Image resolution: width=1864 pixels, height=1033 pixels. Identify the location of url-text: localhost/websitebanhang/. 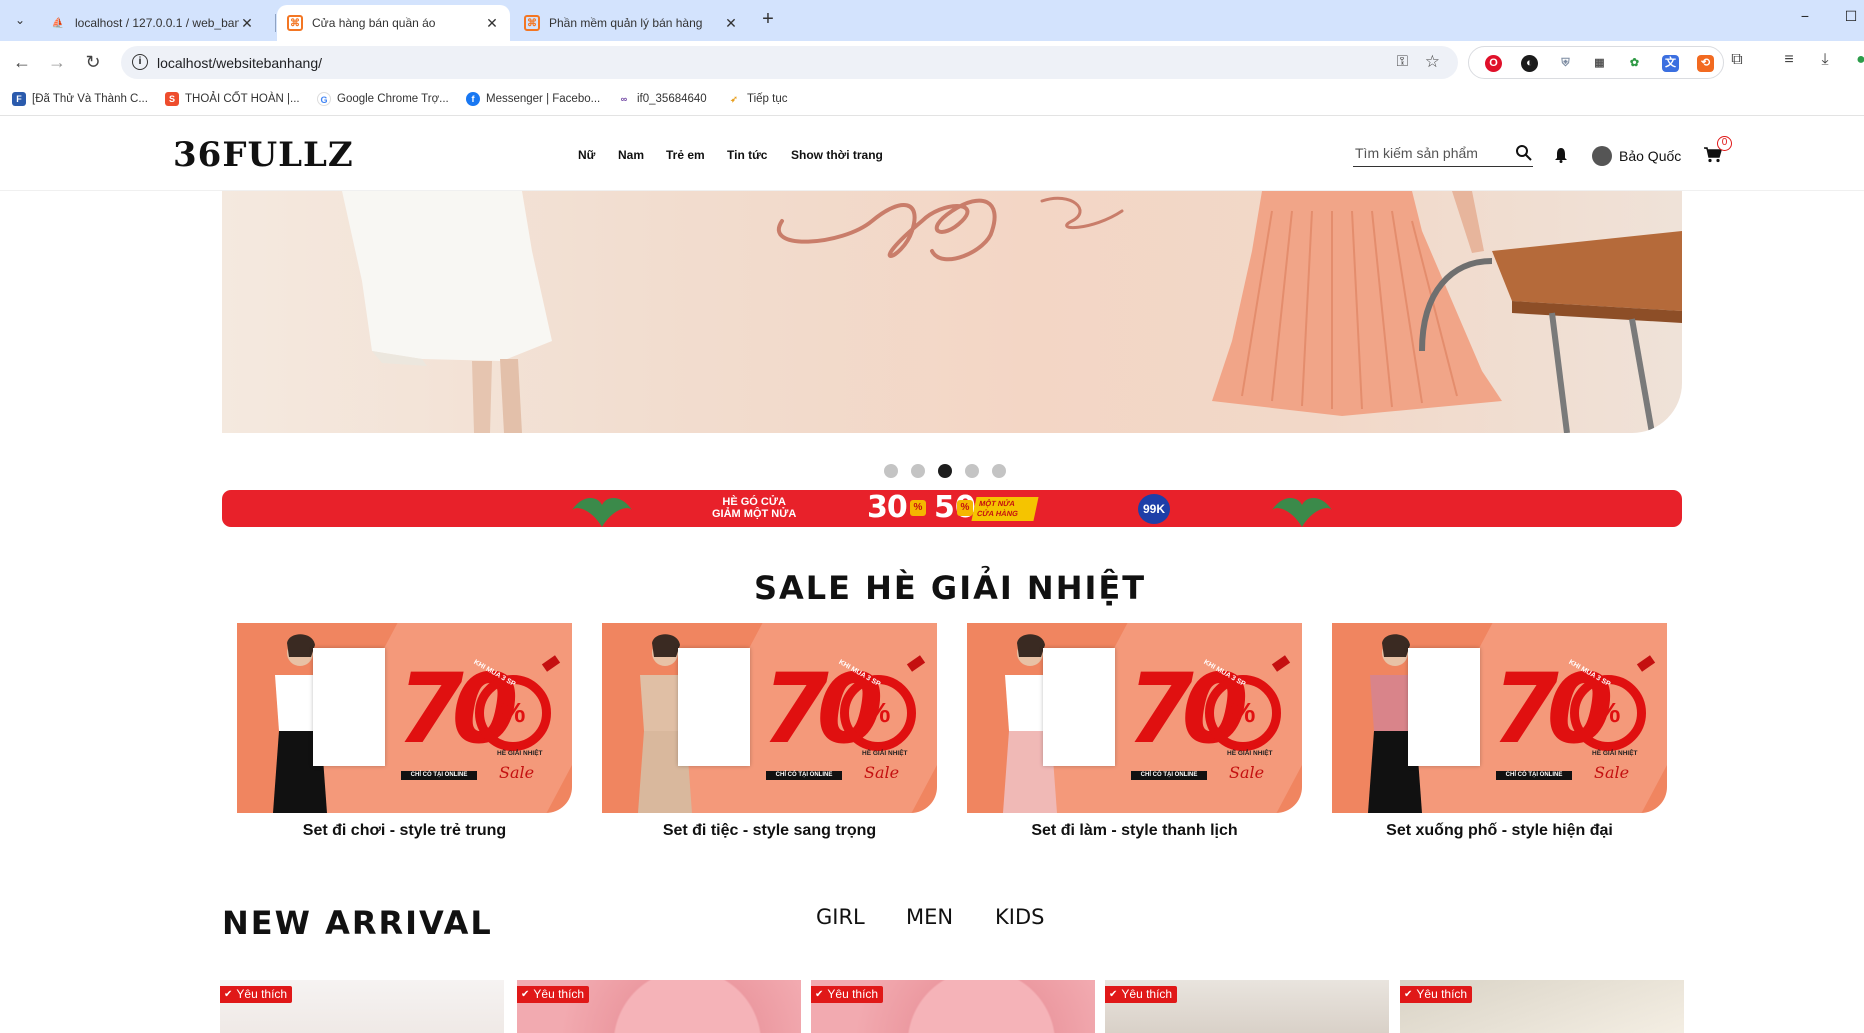
(239, 63).